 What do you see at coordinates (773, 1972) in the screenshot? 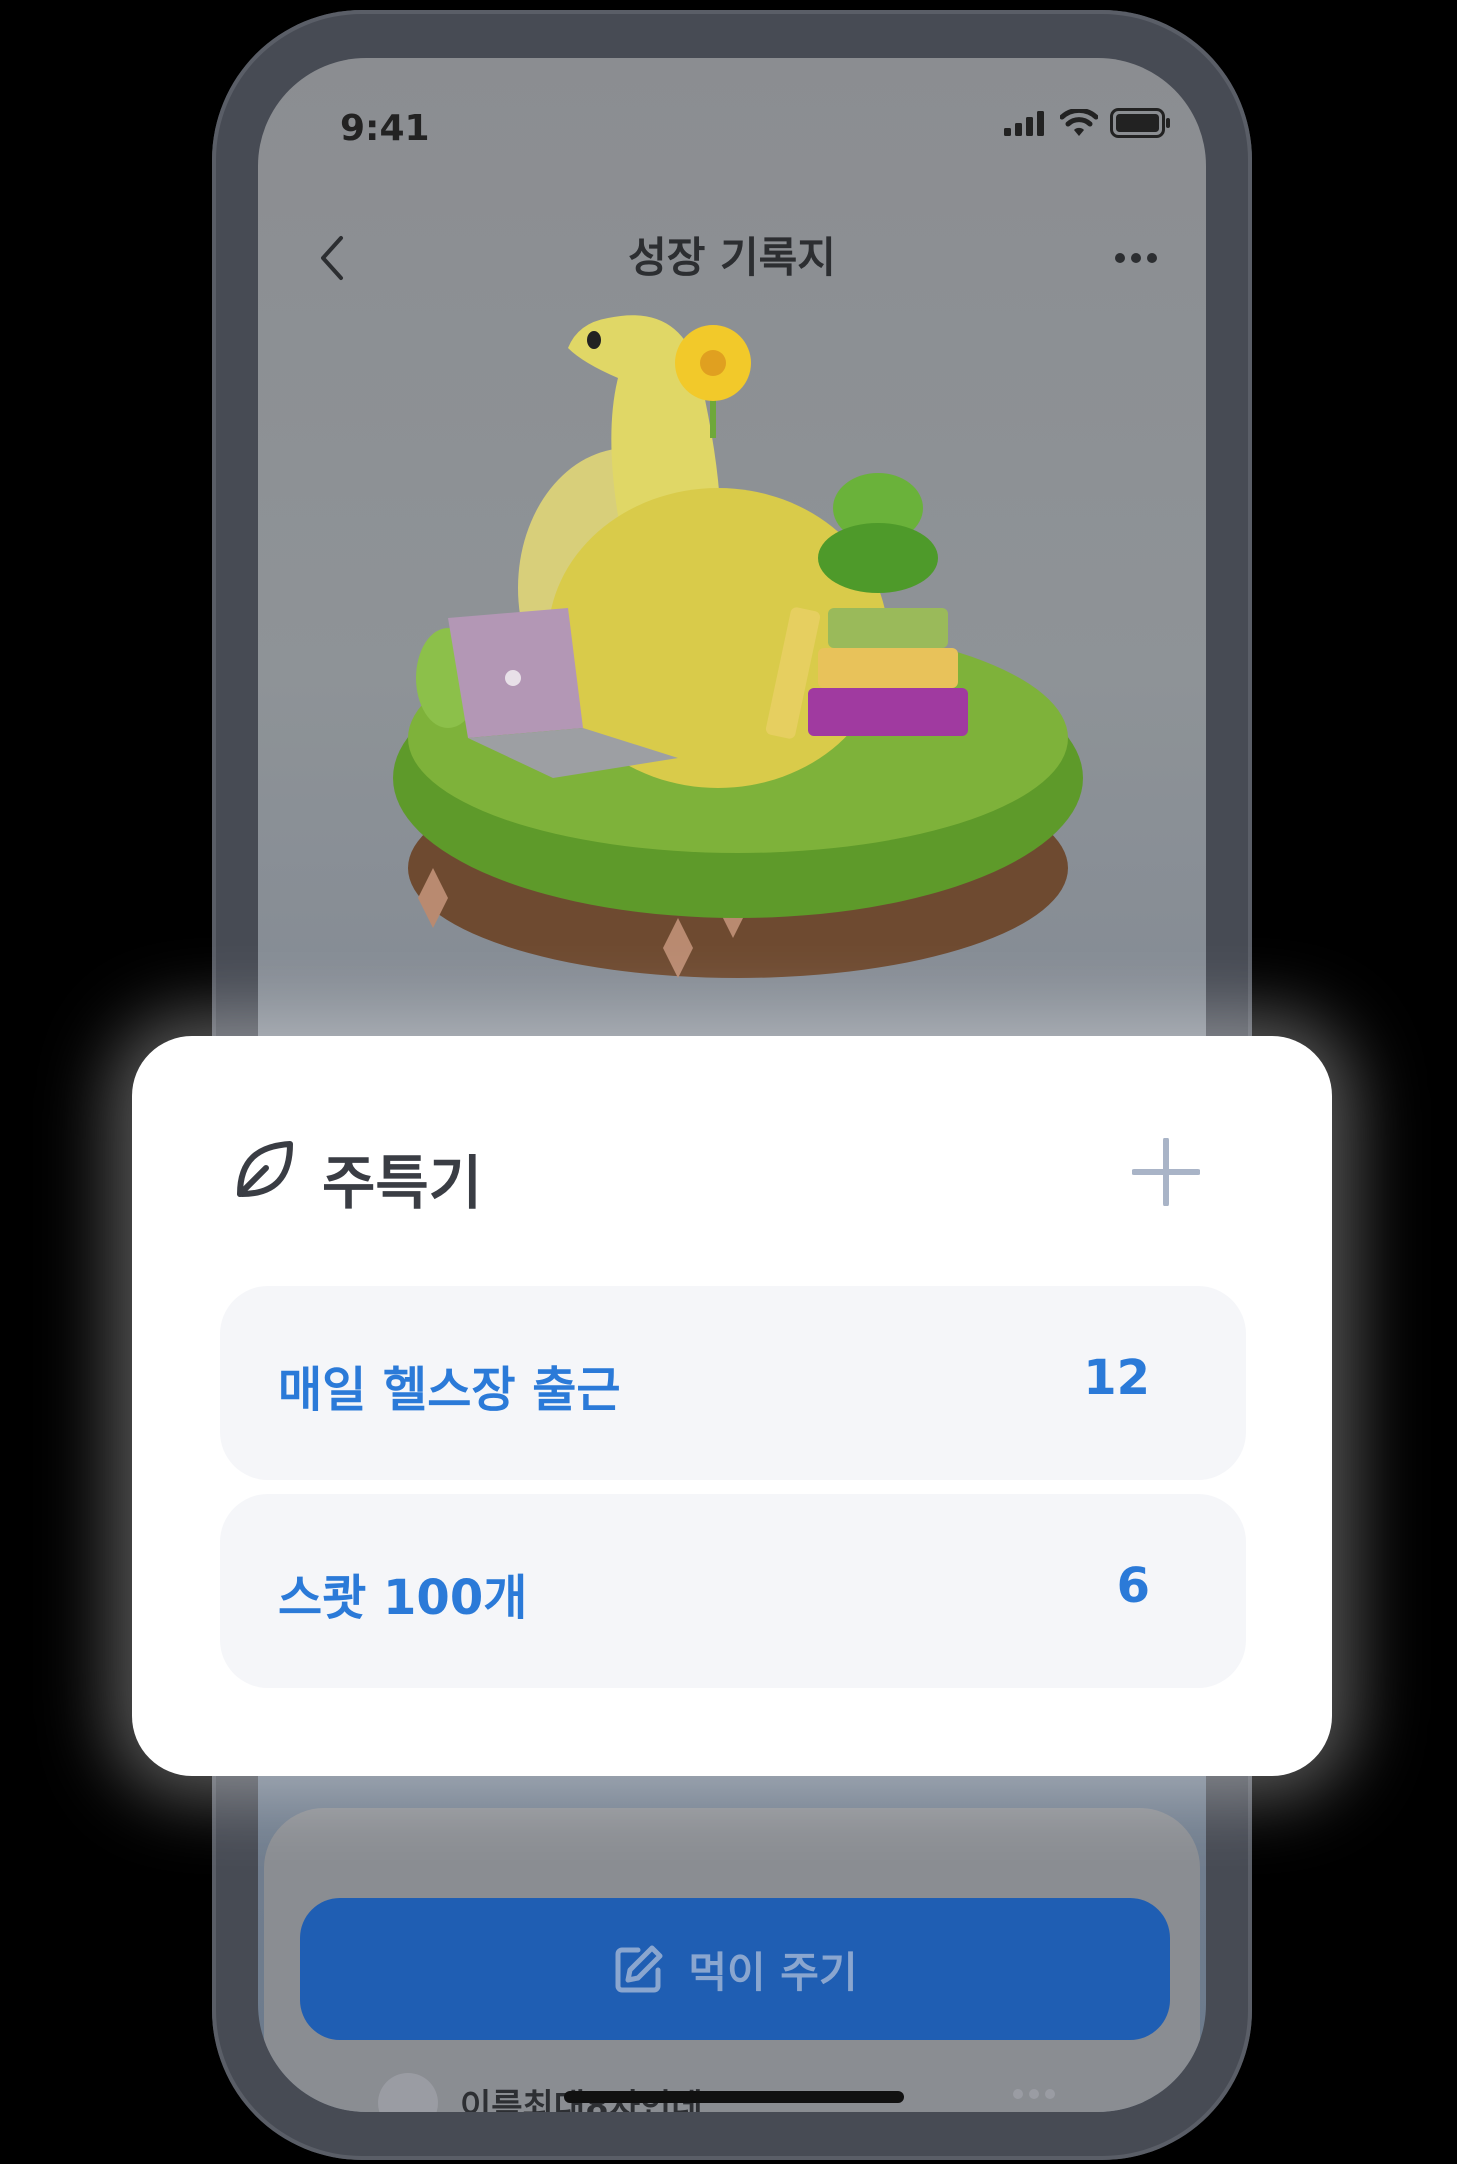
I see `feed-button-label: 먹이 주기` at bounding box center [773, 1972].